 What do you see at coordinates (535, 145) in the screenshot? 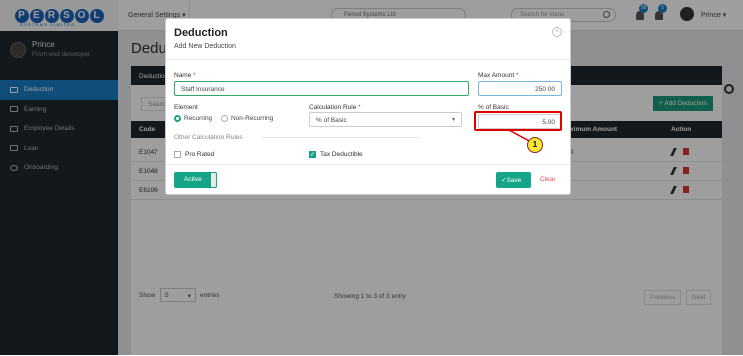
I see `callout-number: 1` at bounding box center [535, 145].